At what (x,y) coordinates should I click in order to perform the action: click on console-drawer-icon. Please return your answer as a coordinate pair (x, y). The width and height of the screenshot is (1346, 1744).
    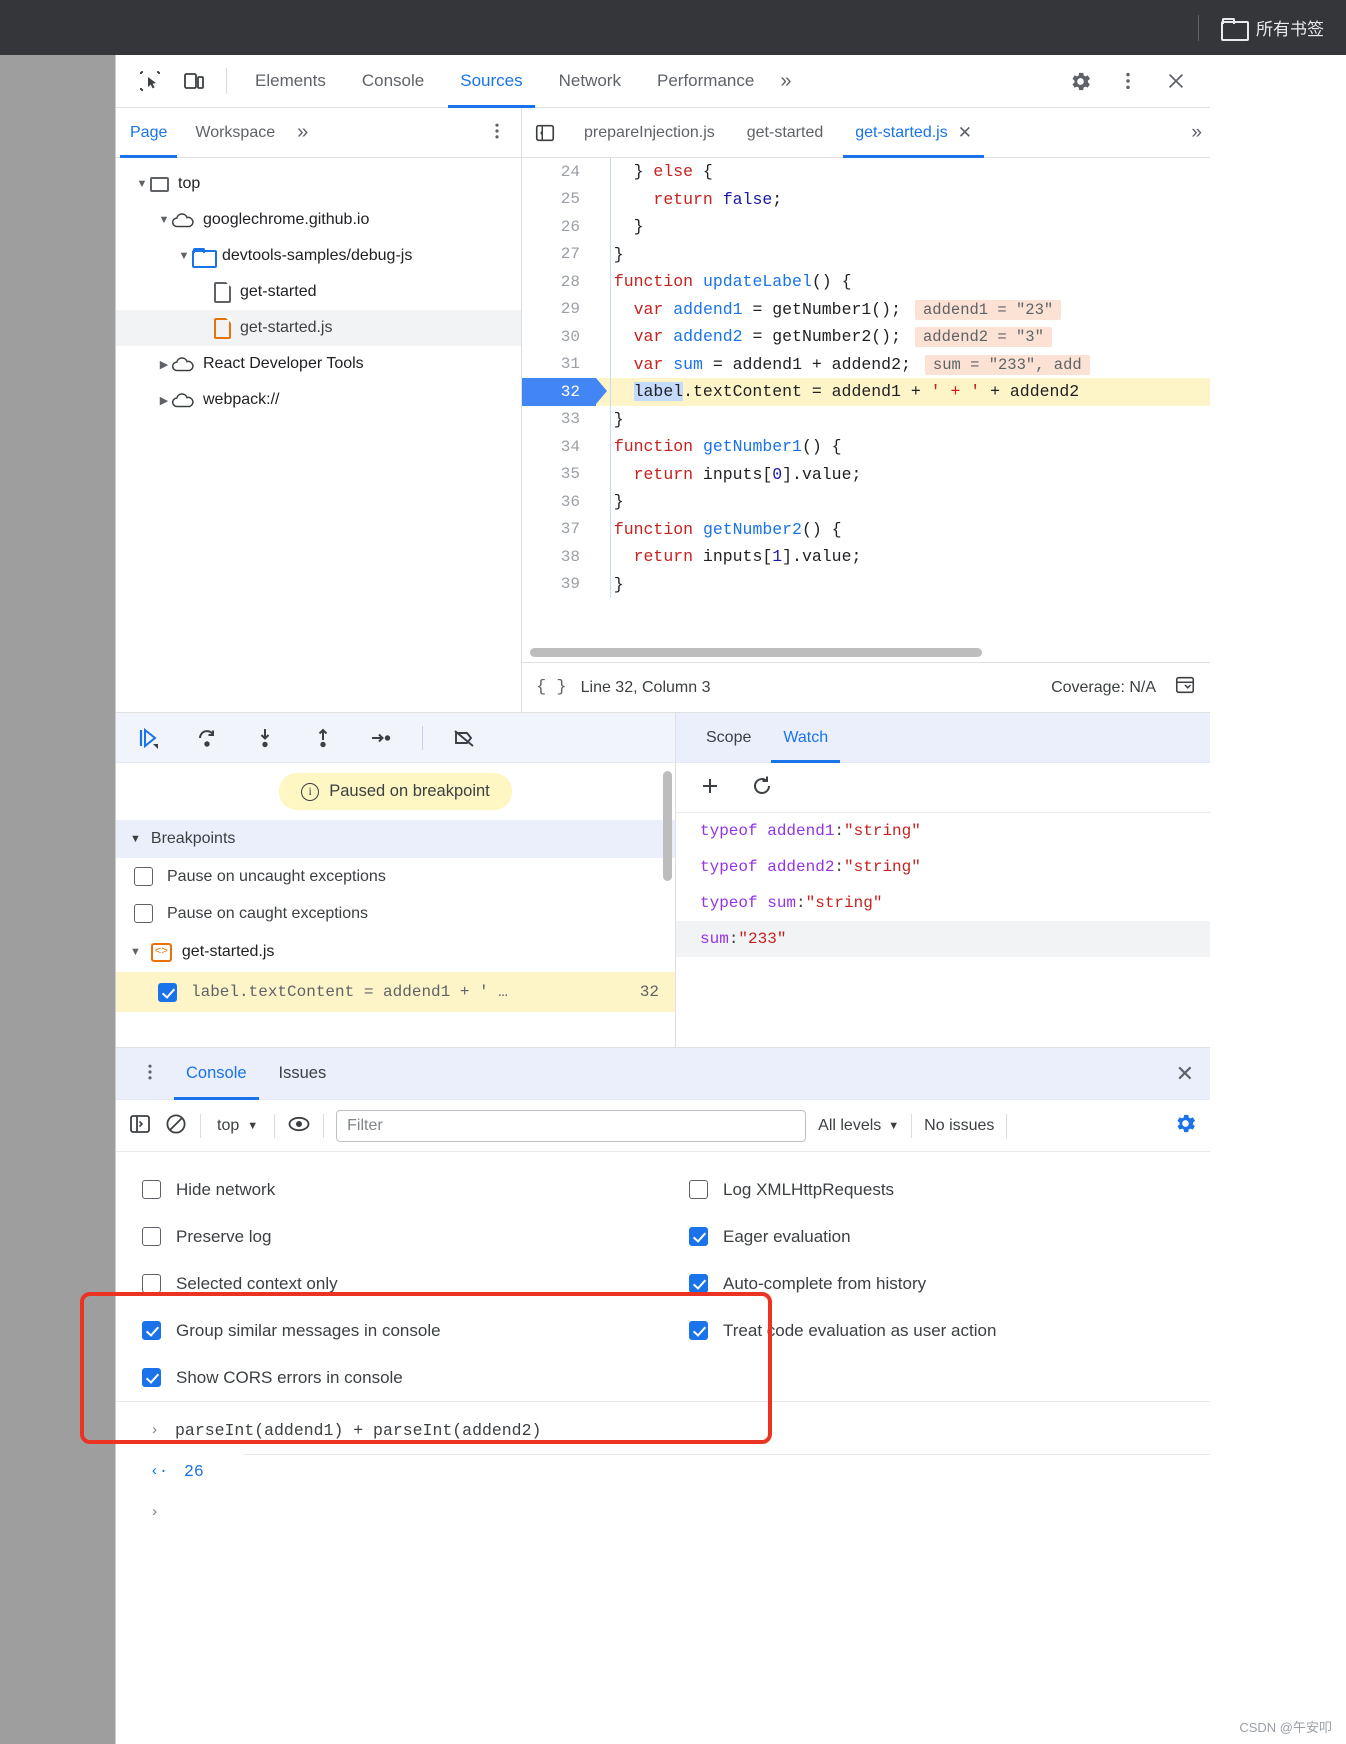
    Looking at the image, I should click on (1185, 687).